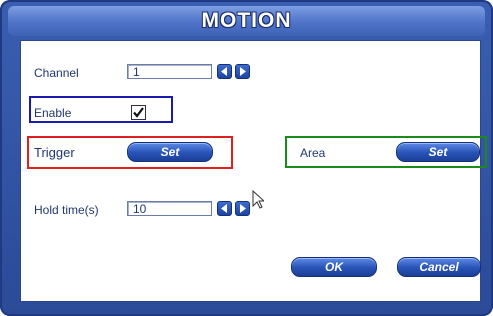 The image size is (493, 316). I want to click on area-set-button: Set, so click(438, 152).